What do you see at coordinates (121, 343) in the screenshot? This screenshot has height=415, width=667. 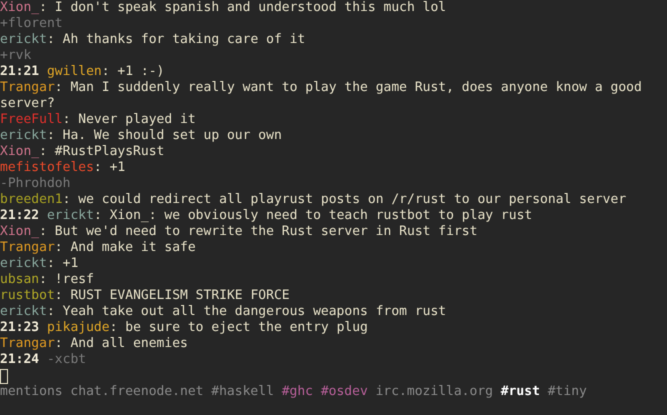 I see `message-text: : And all enemies` at bounding box center [121, 343].